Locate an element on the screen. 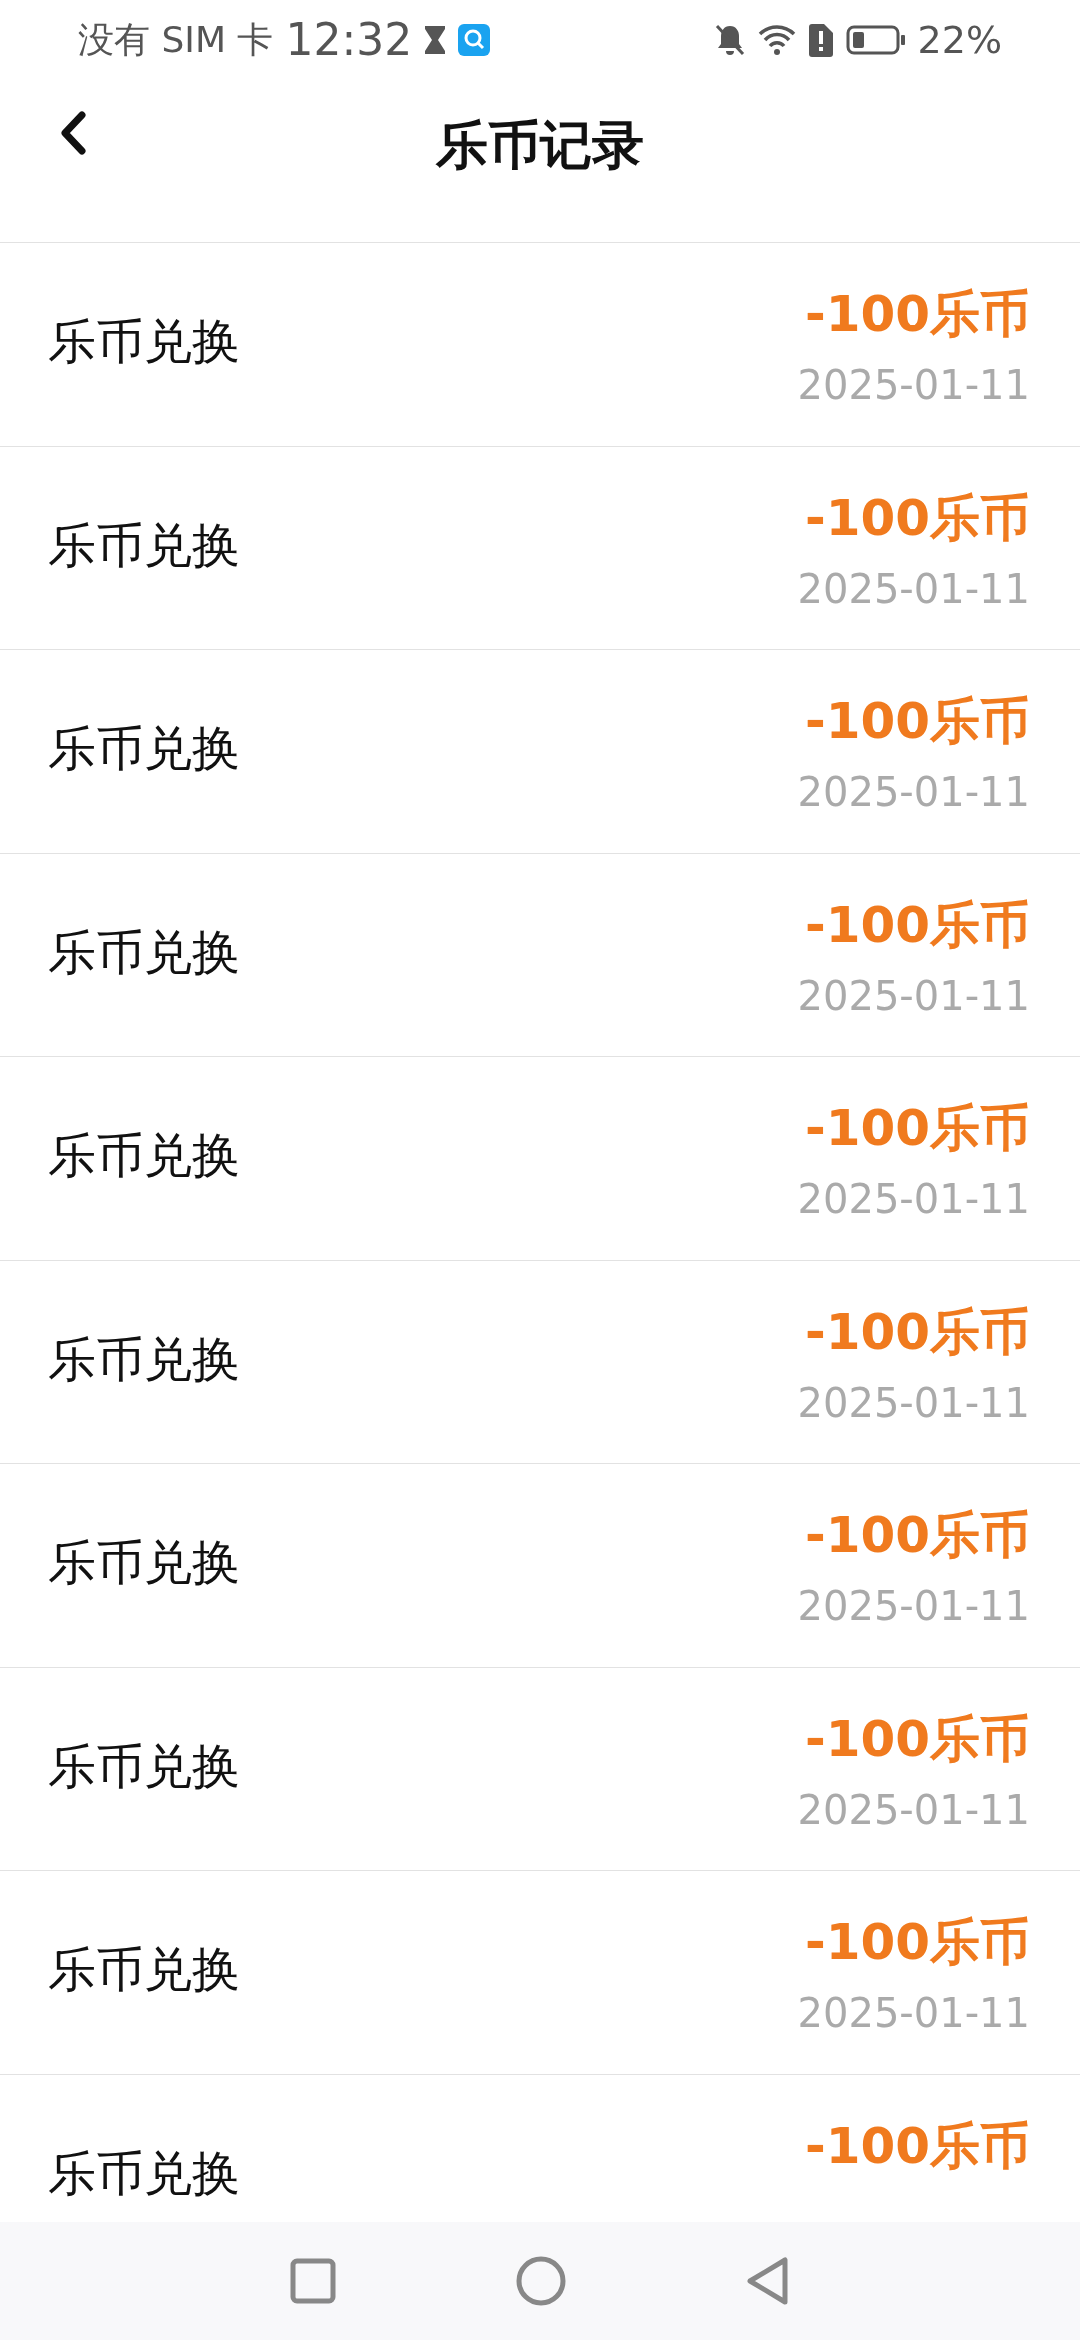 The width and height of the screenshot is (1080, 2340). back-icon is located at coordinates (73, 133).